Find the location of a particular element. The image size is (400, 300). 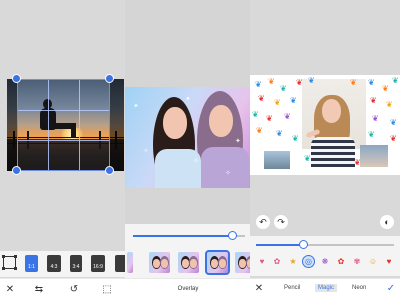

mode-magic: Magic is located at coordinates (326, 288).